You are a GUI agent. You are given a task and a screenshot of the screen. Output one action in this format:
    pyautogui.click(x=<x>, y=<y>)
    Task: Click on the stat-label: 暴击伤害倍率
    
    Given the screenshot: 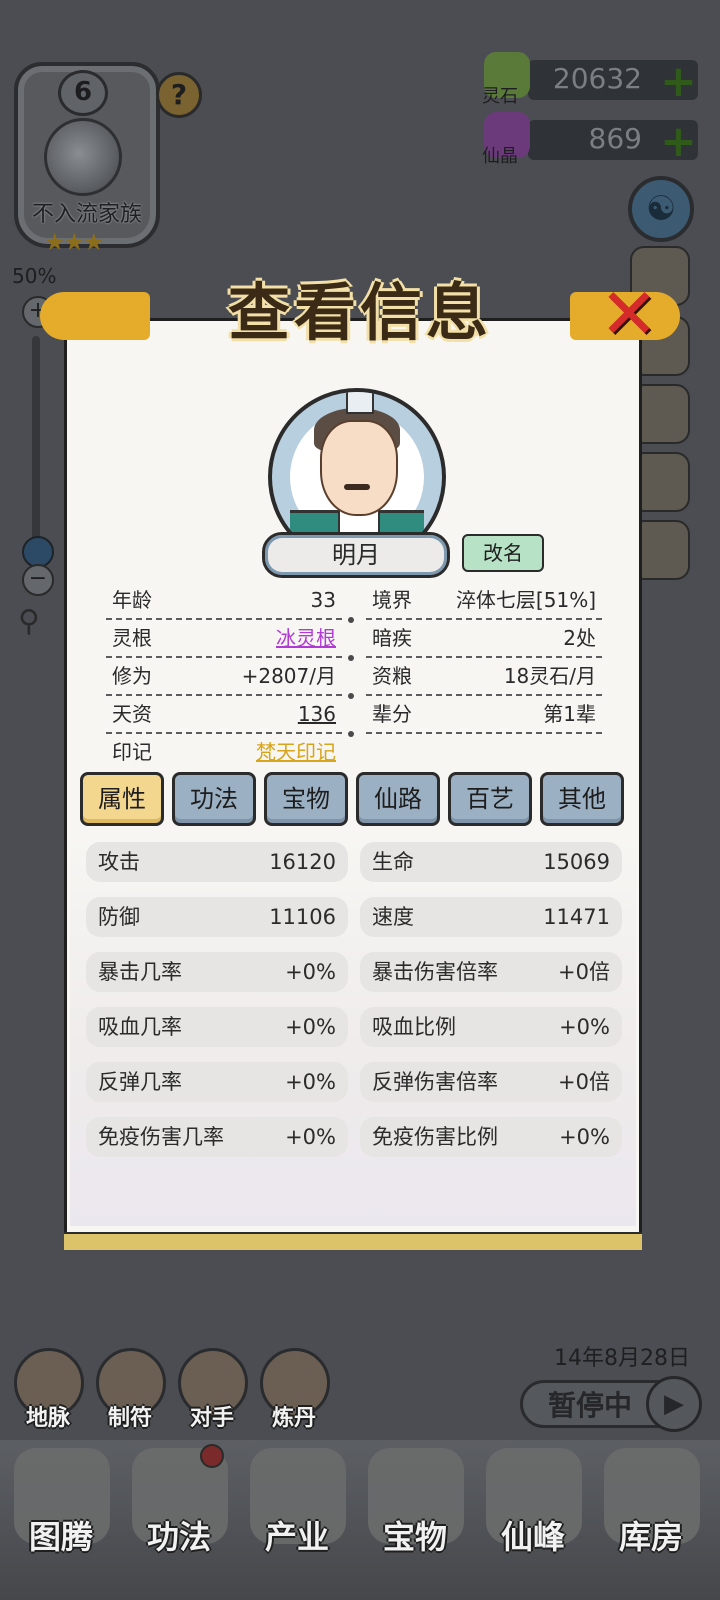 What is the action you would take?
    pyautogui.click(x=435, y=972)
    